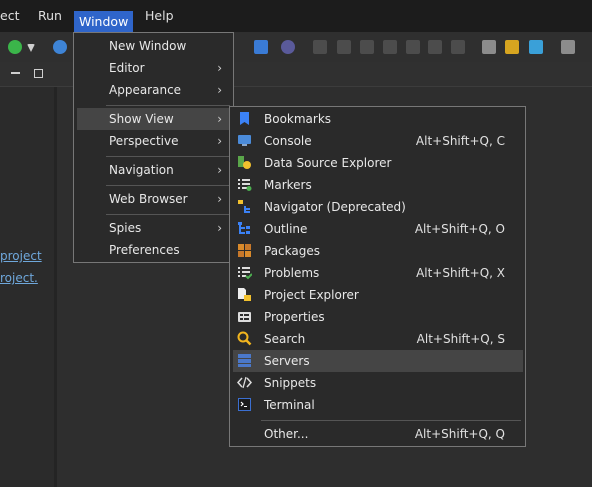 Image resolution: width=592 pixels, height=487 pixels. What do you see at coordinates (288, 47) in the screenshot?
I see `skip-breakpoints-icon` at bounding box center [288, 47].